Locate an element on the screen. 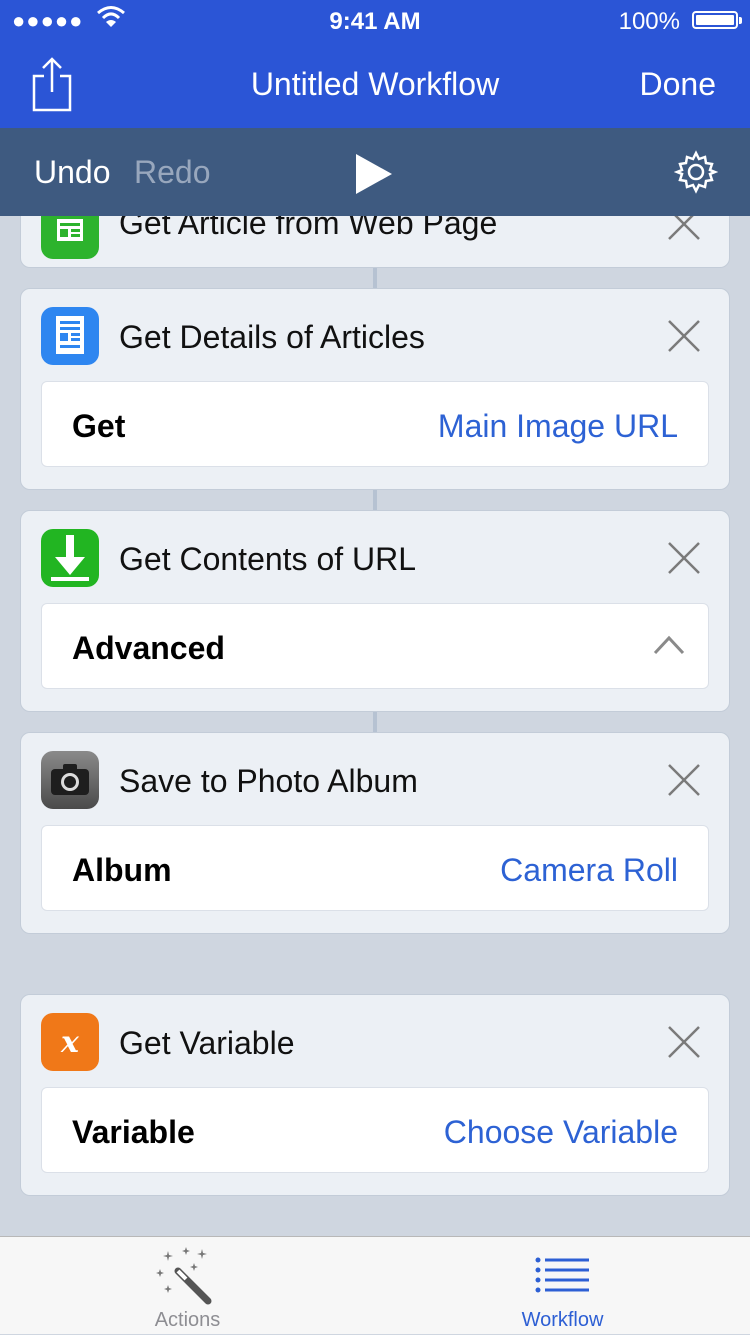 The image size is (750, 1335). camera-icon is located at coordinates (70, 780).